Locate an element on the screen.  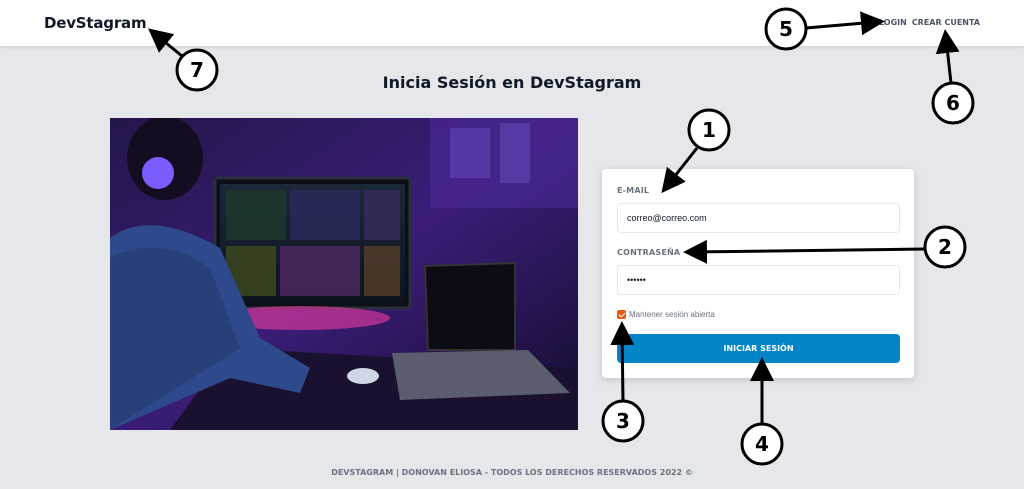
annotation-label-4: 4 is located at coordinates (762, 444).